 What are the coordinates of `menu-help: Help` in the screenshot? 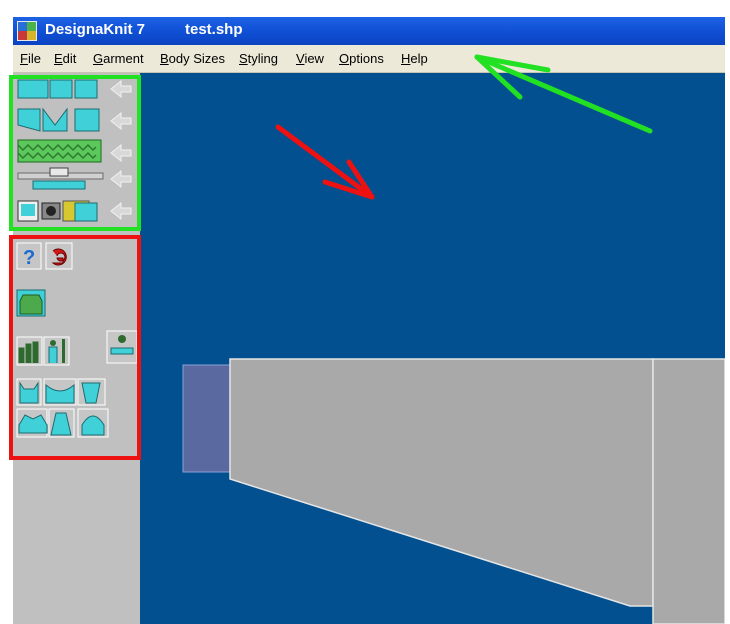 It's located at (414, 58).